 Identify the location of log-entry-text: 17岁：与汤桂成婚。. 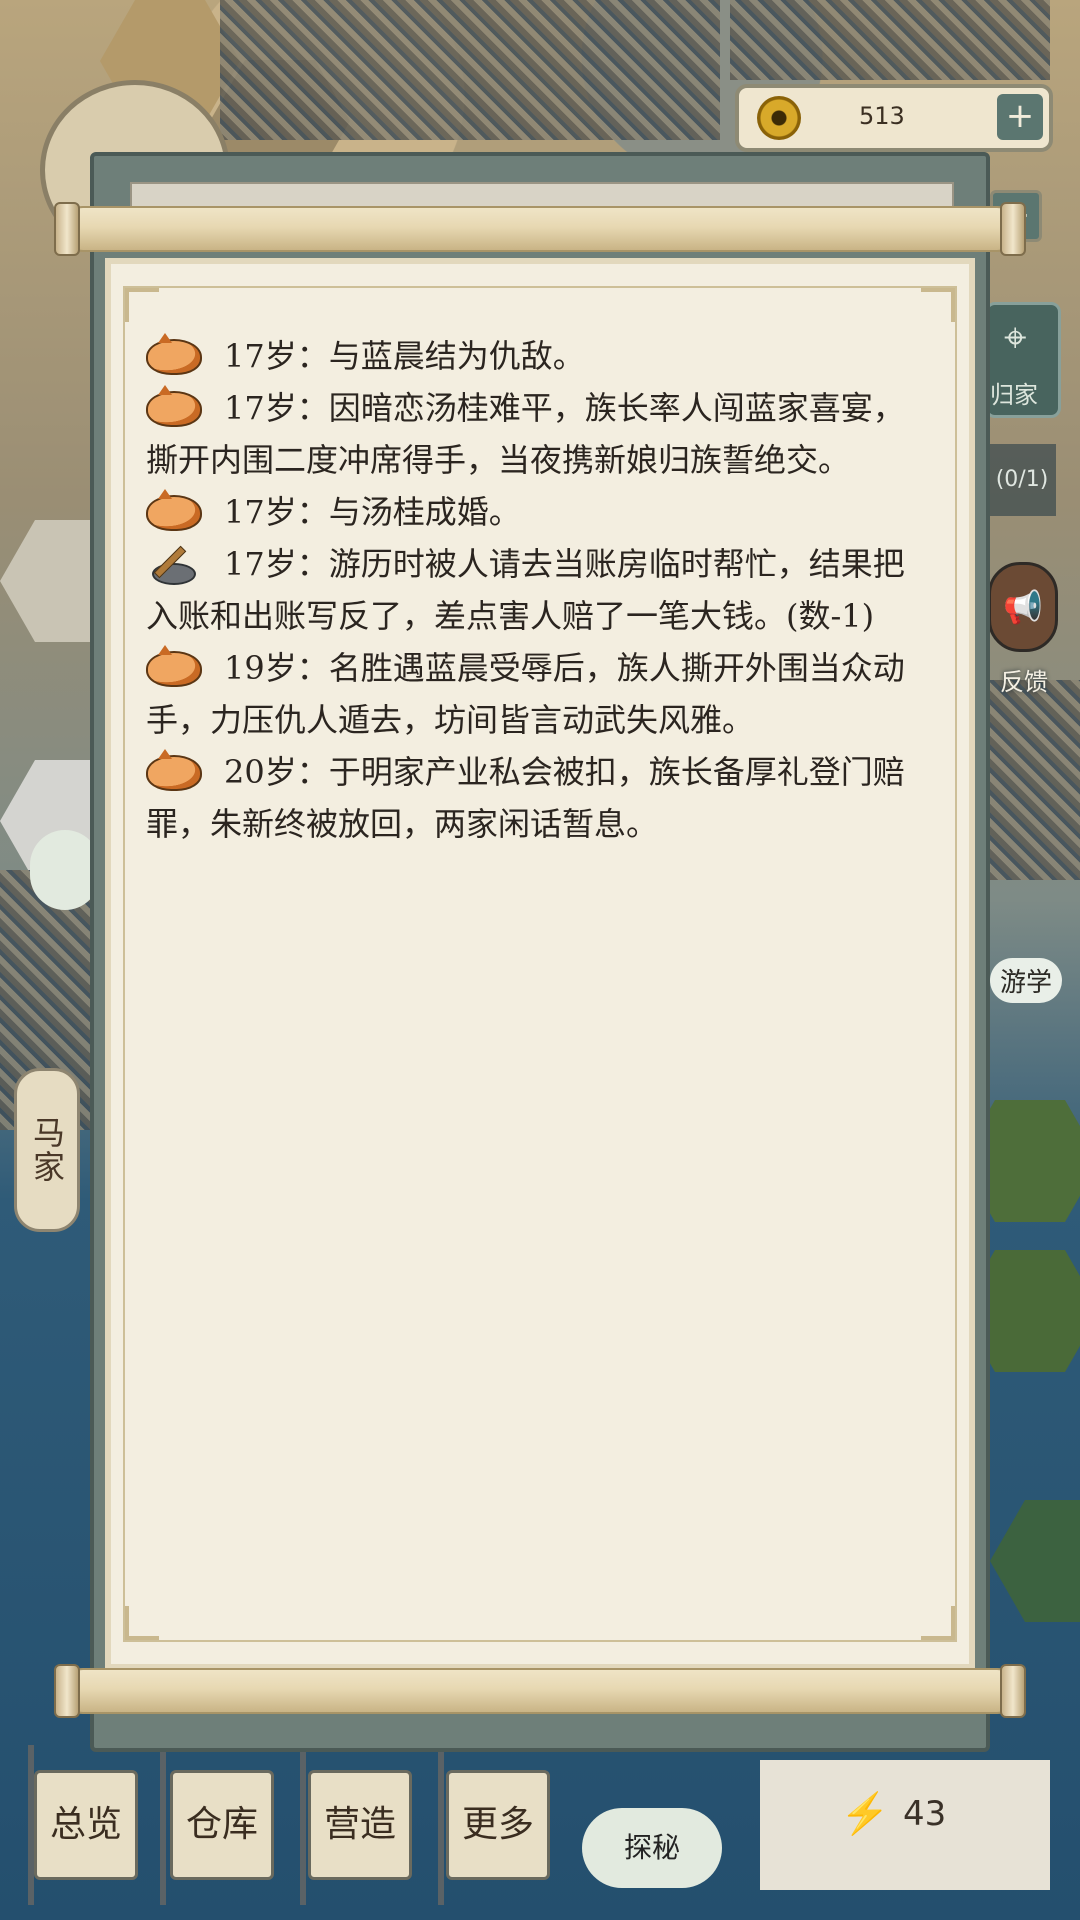
(372, 512).